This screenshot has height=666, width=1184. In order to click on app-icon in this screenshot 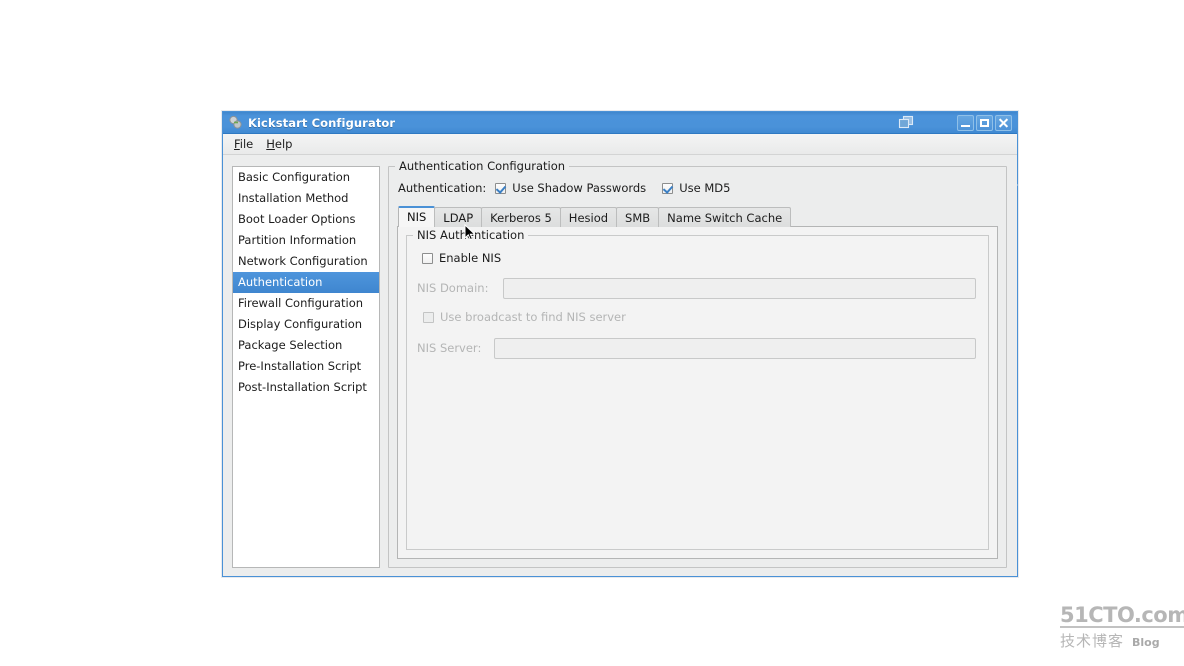, I will do `click(235, 122)`.